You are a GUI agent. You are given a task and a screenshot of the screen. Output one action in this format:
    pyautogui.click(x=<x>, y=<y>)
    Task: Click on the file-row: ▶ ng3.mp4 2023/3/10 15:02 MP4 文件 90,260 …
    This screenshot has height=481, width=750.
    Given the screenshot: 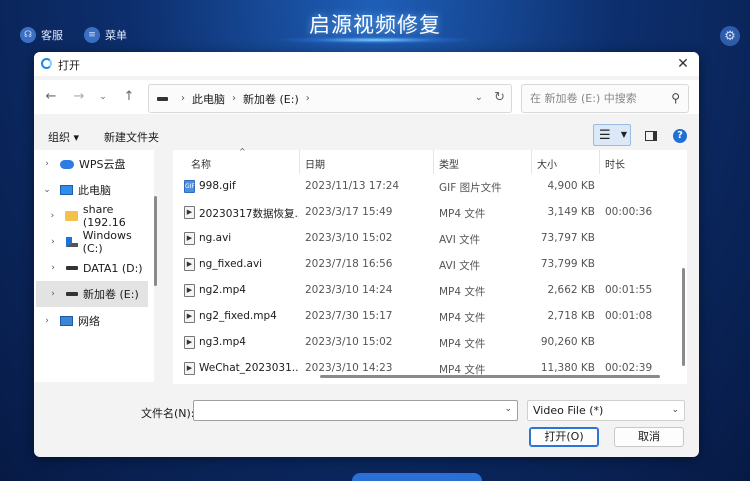 What is the action you would take?
    pyautogui.click(x=430, y=343)
    